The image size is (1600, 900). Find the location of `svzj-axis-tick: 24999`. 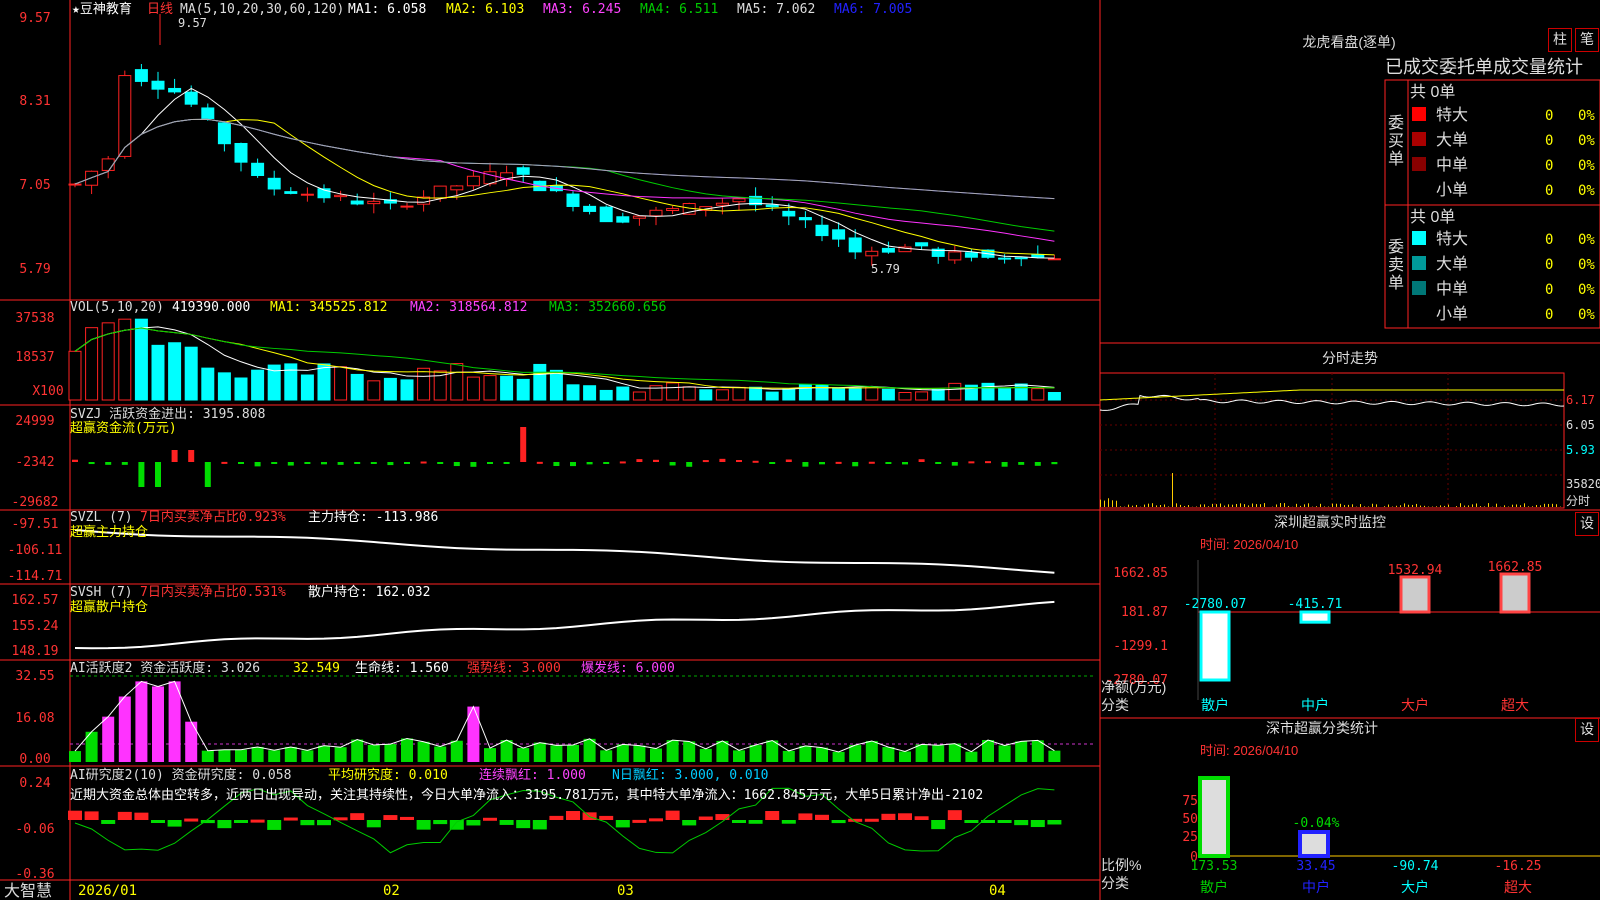

svzj-axis-tick: 24999 is located at coordinates (34, 421).